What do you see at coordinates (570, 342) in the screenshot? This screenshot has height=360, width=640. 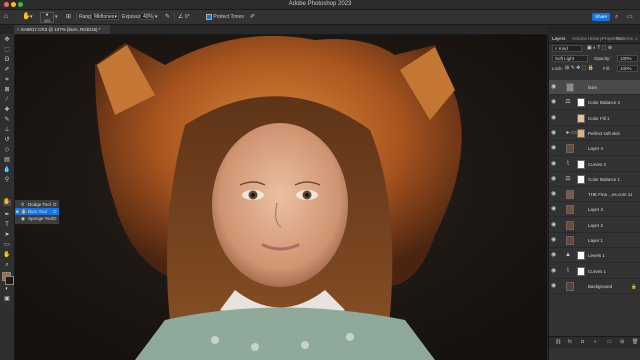 I see `layer-style-icon: fx` at bounding box center [570, 342].